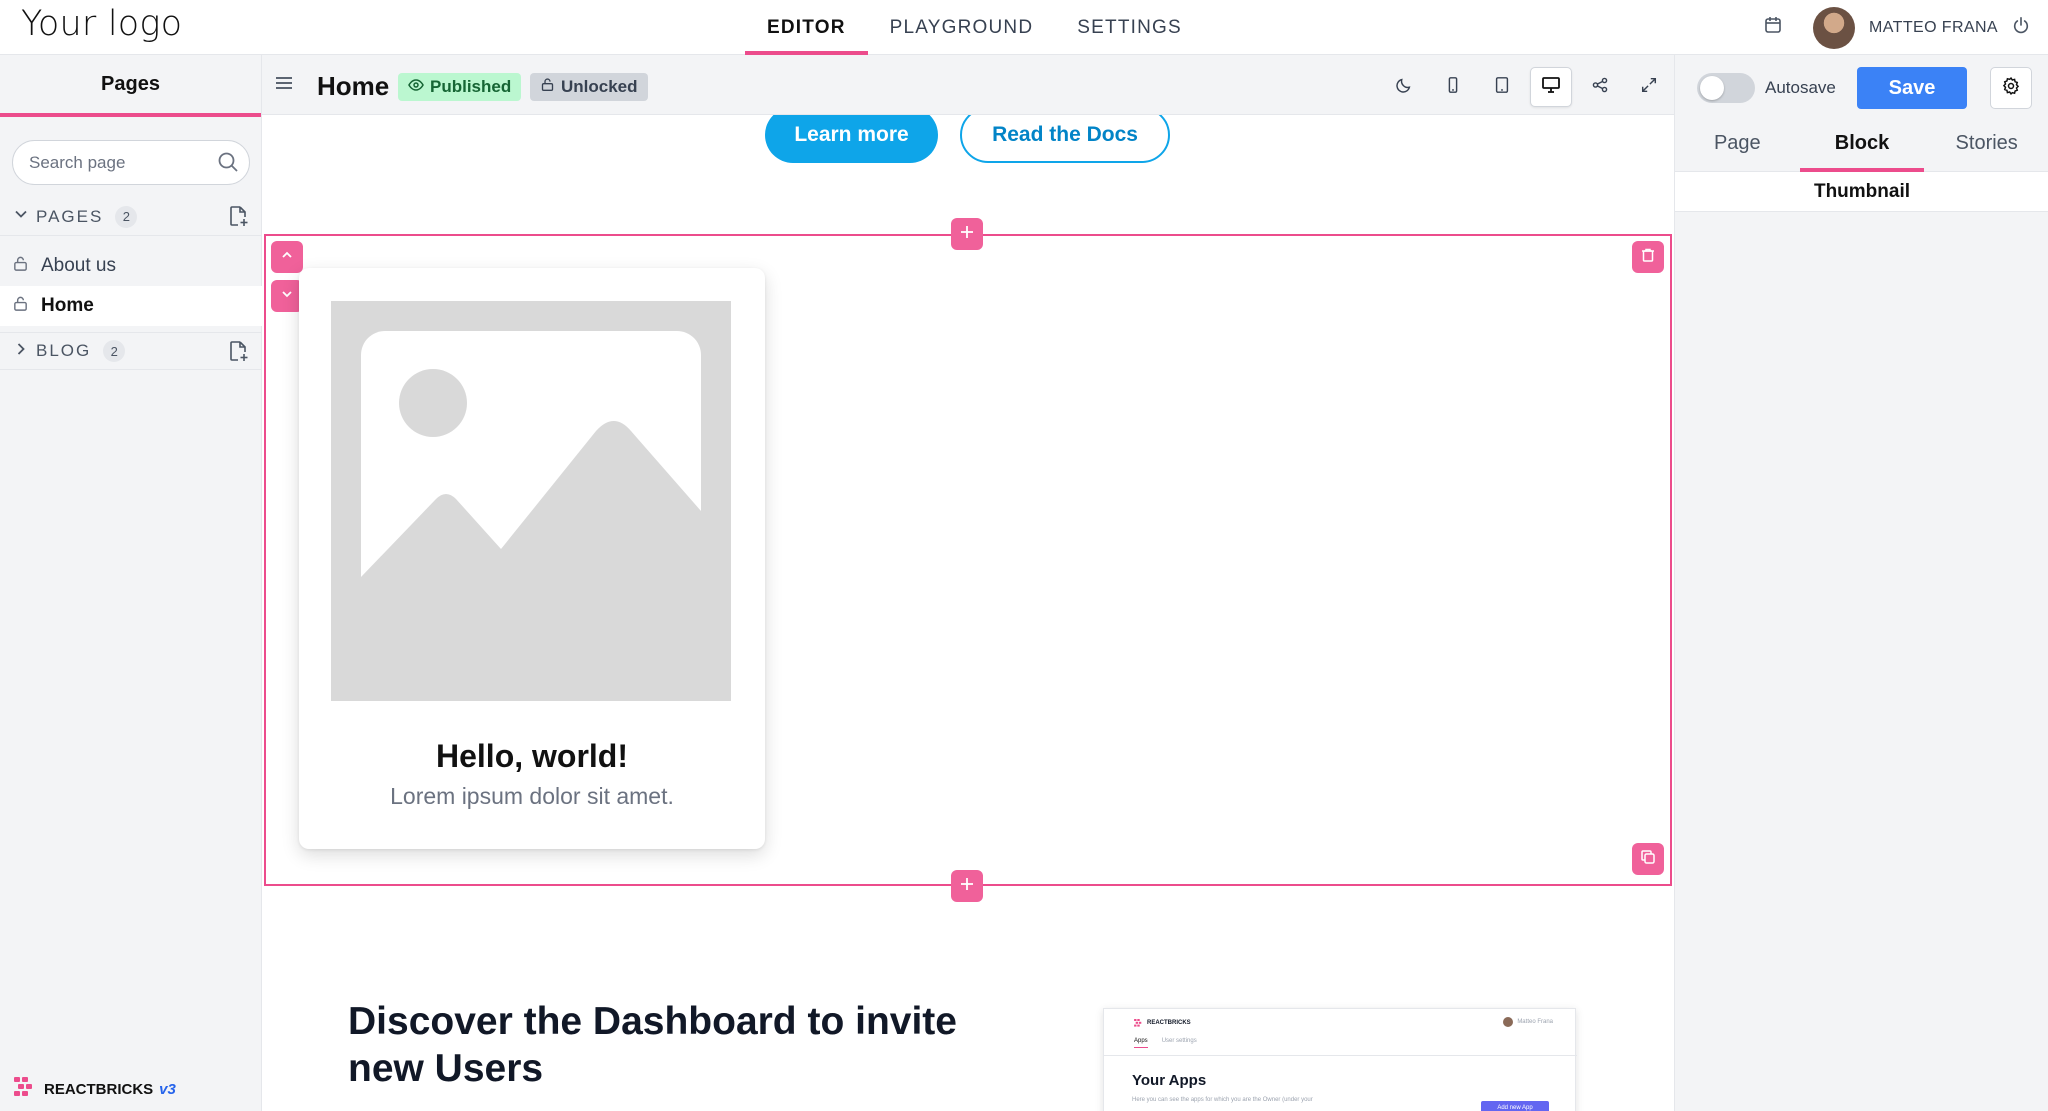  I want to click on block-name: Thumbnail, so click(1861, 192).